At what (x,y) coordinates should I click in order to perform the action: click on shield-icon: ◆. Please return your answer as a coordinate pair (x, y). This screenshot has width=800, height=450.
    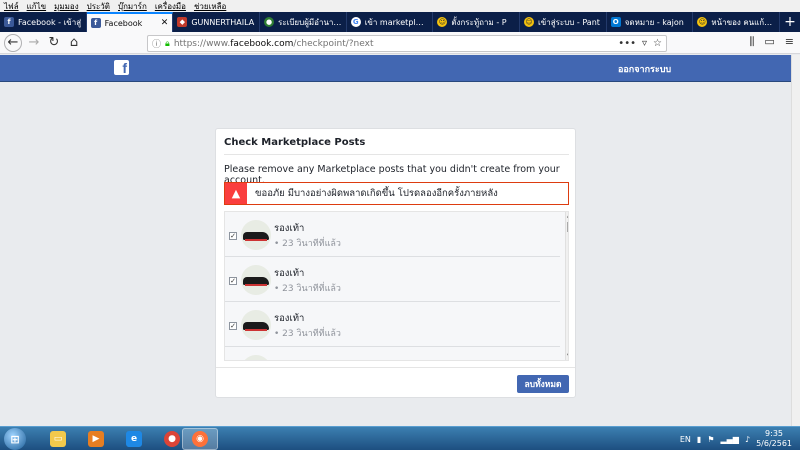
    Looking at the image, I should click on (182, 22).